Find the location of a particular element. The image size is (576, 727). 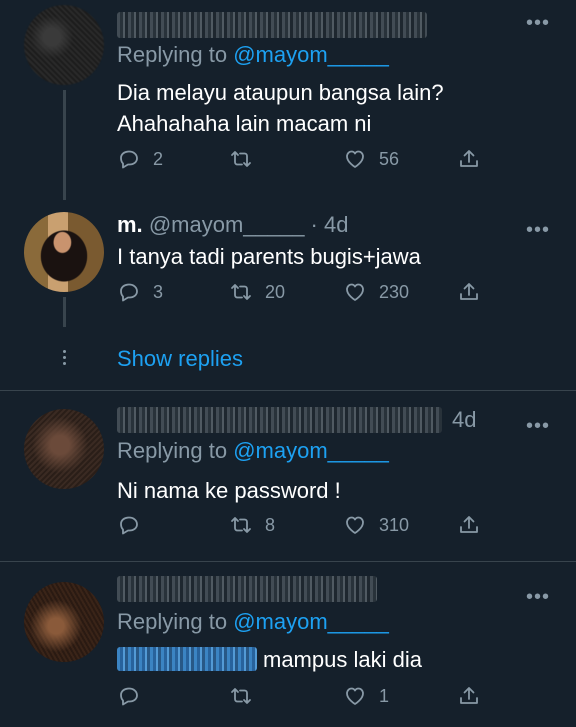

reply-count: 2 is located at coordinates (158, 158).